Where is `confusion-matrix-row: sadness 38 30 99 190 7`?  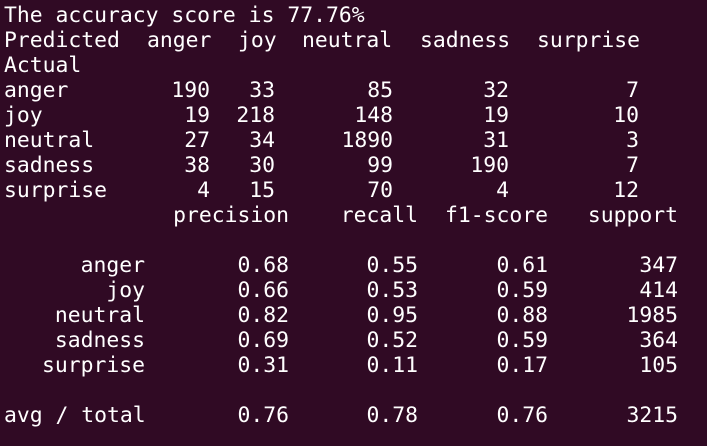 confusion-matrix-row: sadness 38 30 99 190 7 is located at coordinates (353, 165).